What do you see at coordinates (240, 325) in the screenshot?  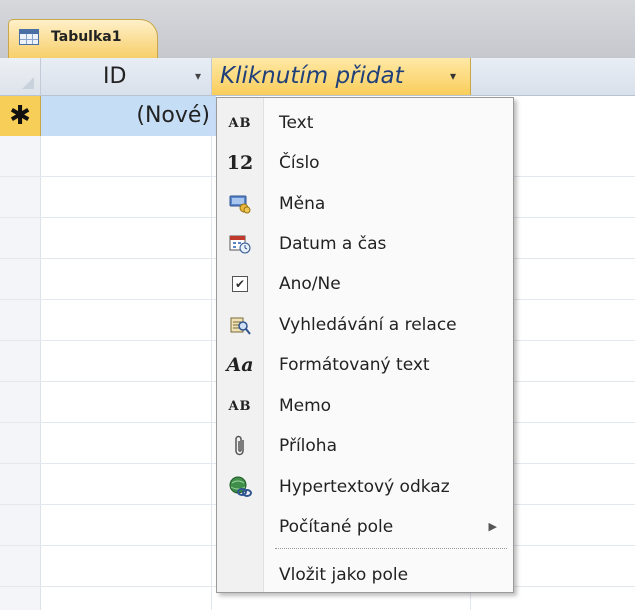 I see `lookup-icon` at bounding box center [240, 325].